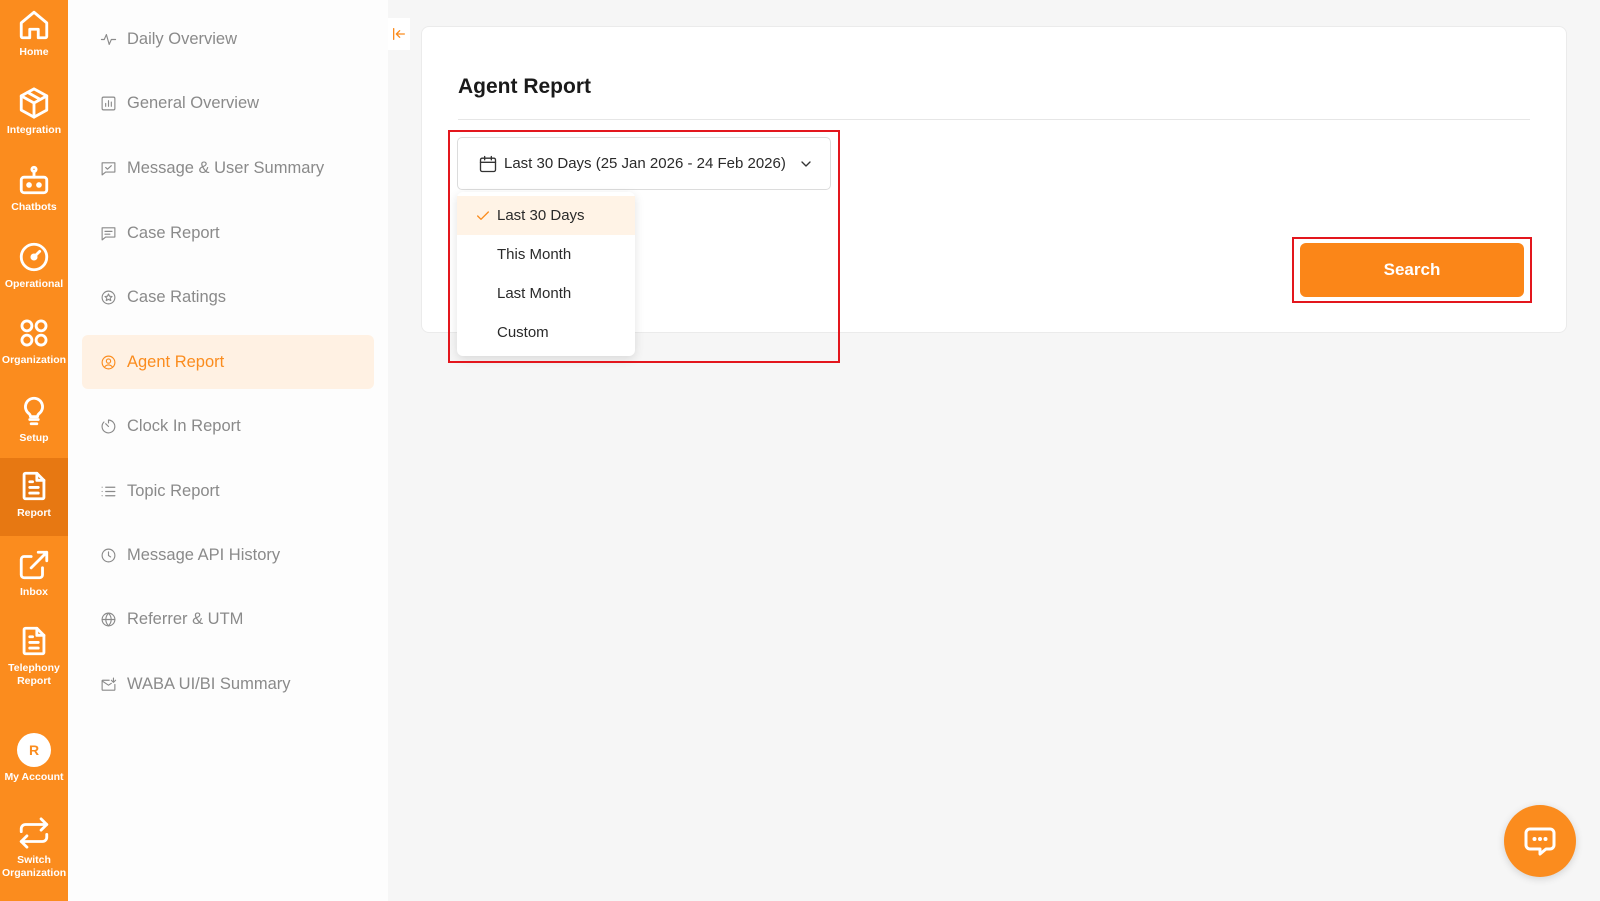  I want to click on rail-item-telephony-report: Telephony Report, so click(34, 664).